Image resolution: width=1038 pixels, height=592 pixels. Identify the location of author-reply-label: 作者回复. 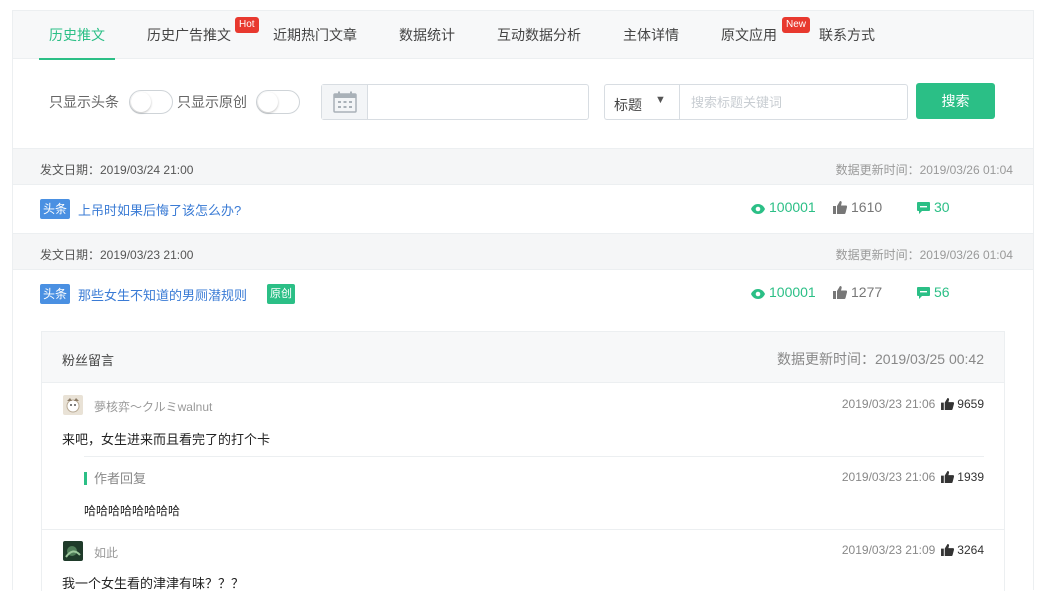
(115, 478).